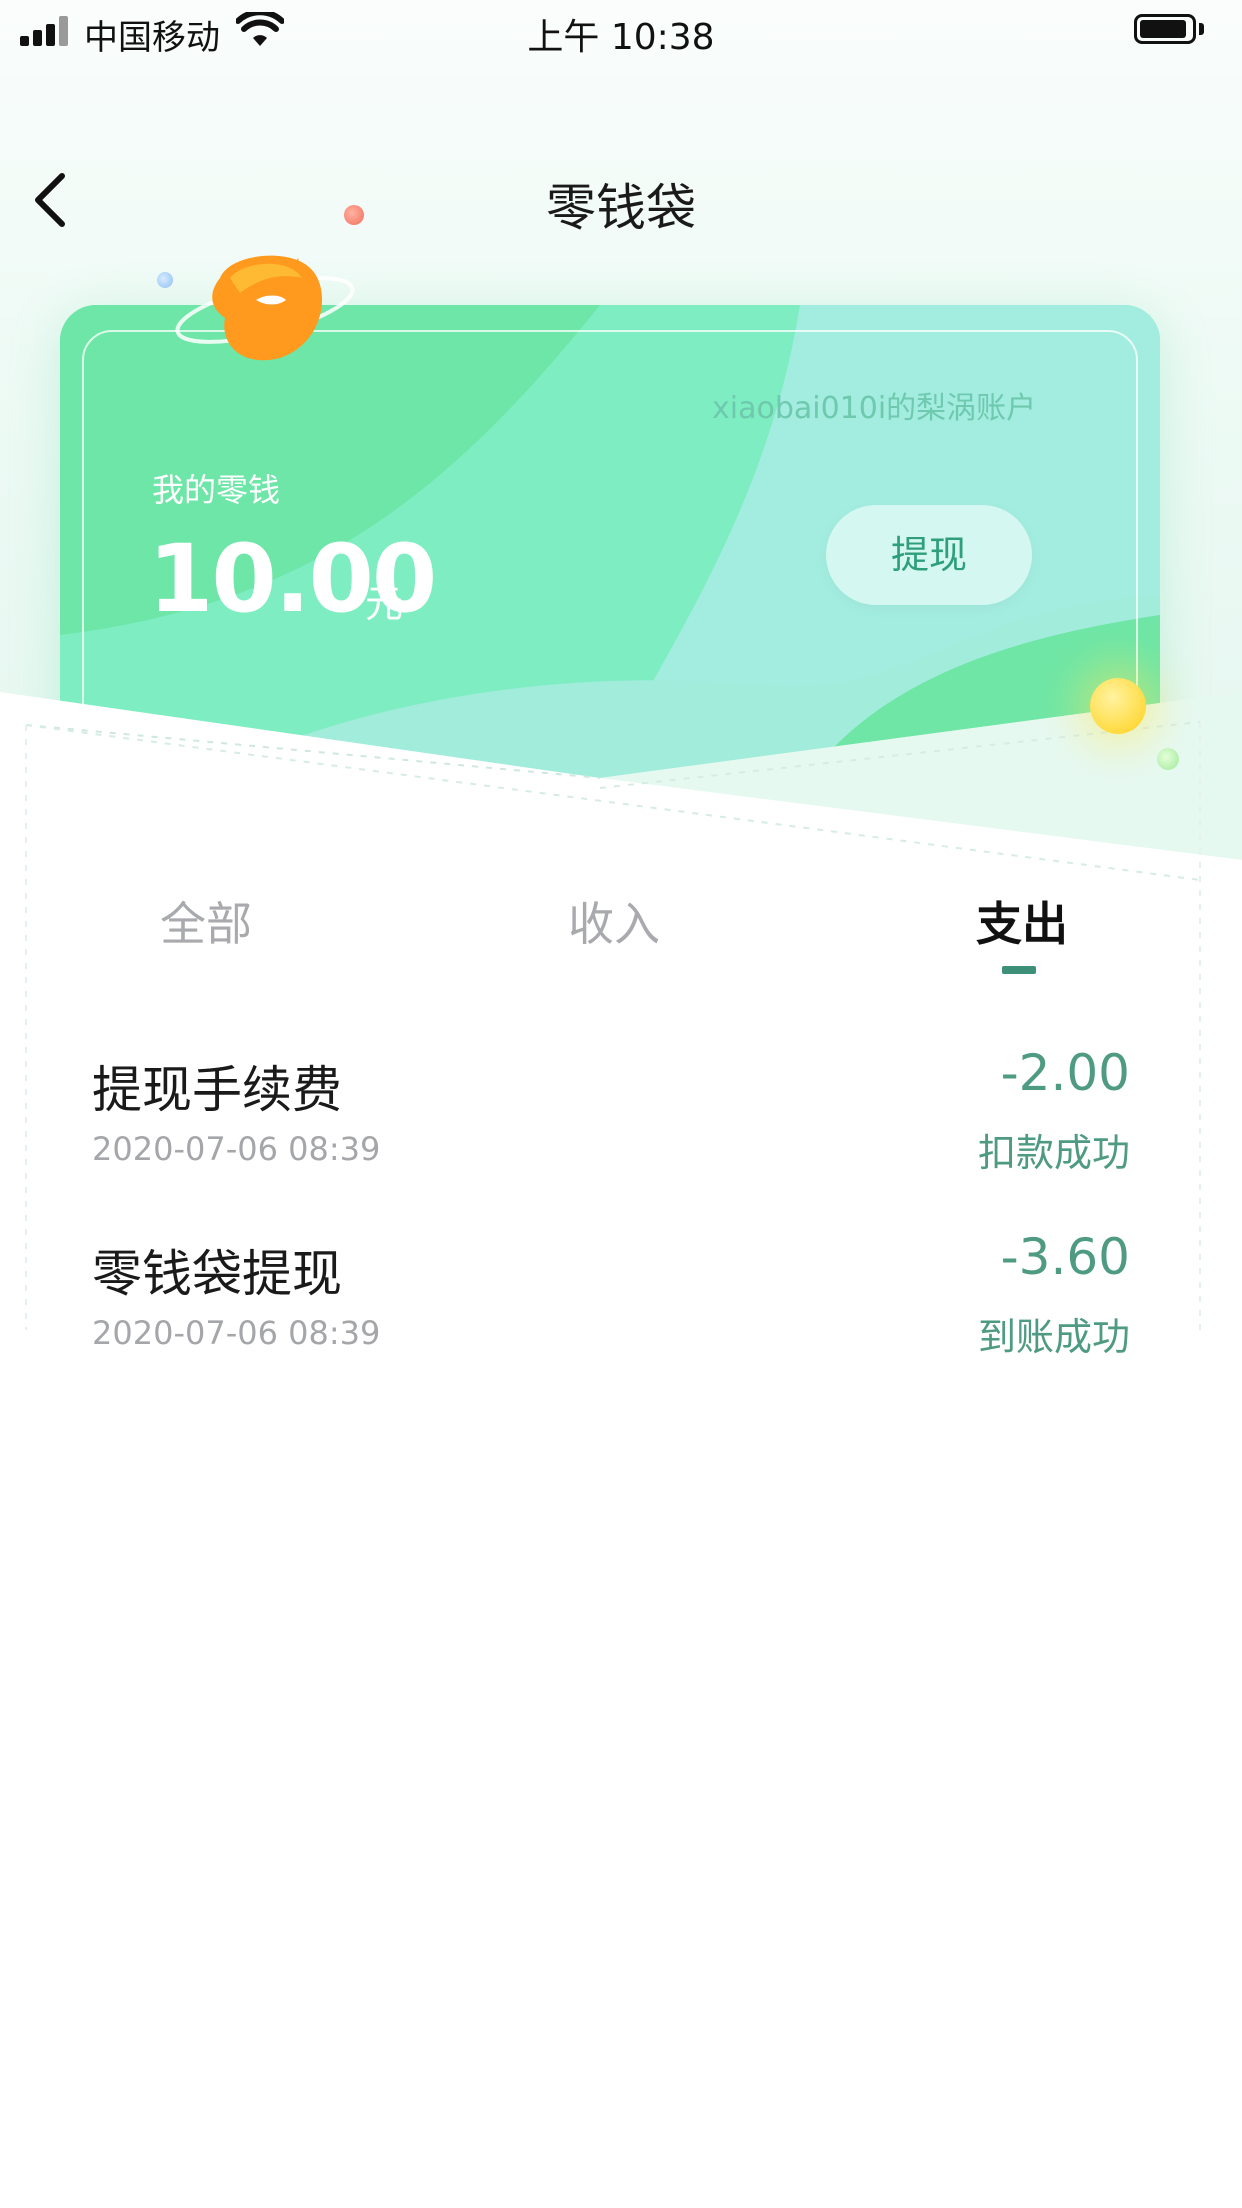 Image resolution: width=1242 pixels, height=2208 pixels. Describe the element at coordinates (621, 1120) in the screenshot. I see `transaction-row: 提现手续费 2020-07-06 08:39 -2.00 扣款成功` at that location.